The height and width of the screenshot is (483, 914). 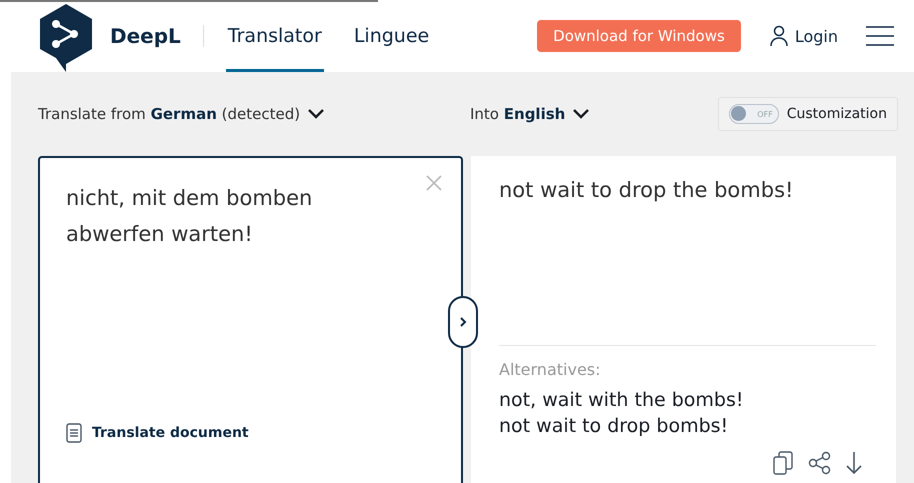 What do you see at coordinates (463, 322) in the screenshot?
I see `chevron-right-icon` at bounding box center [463, 322].